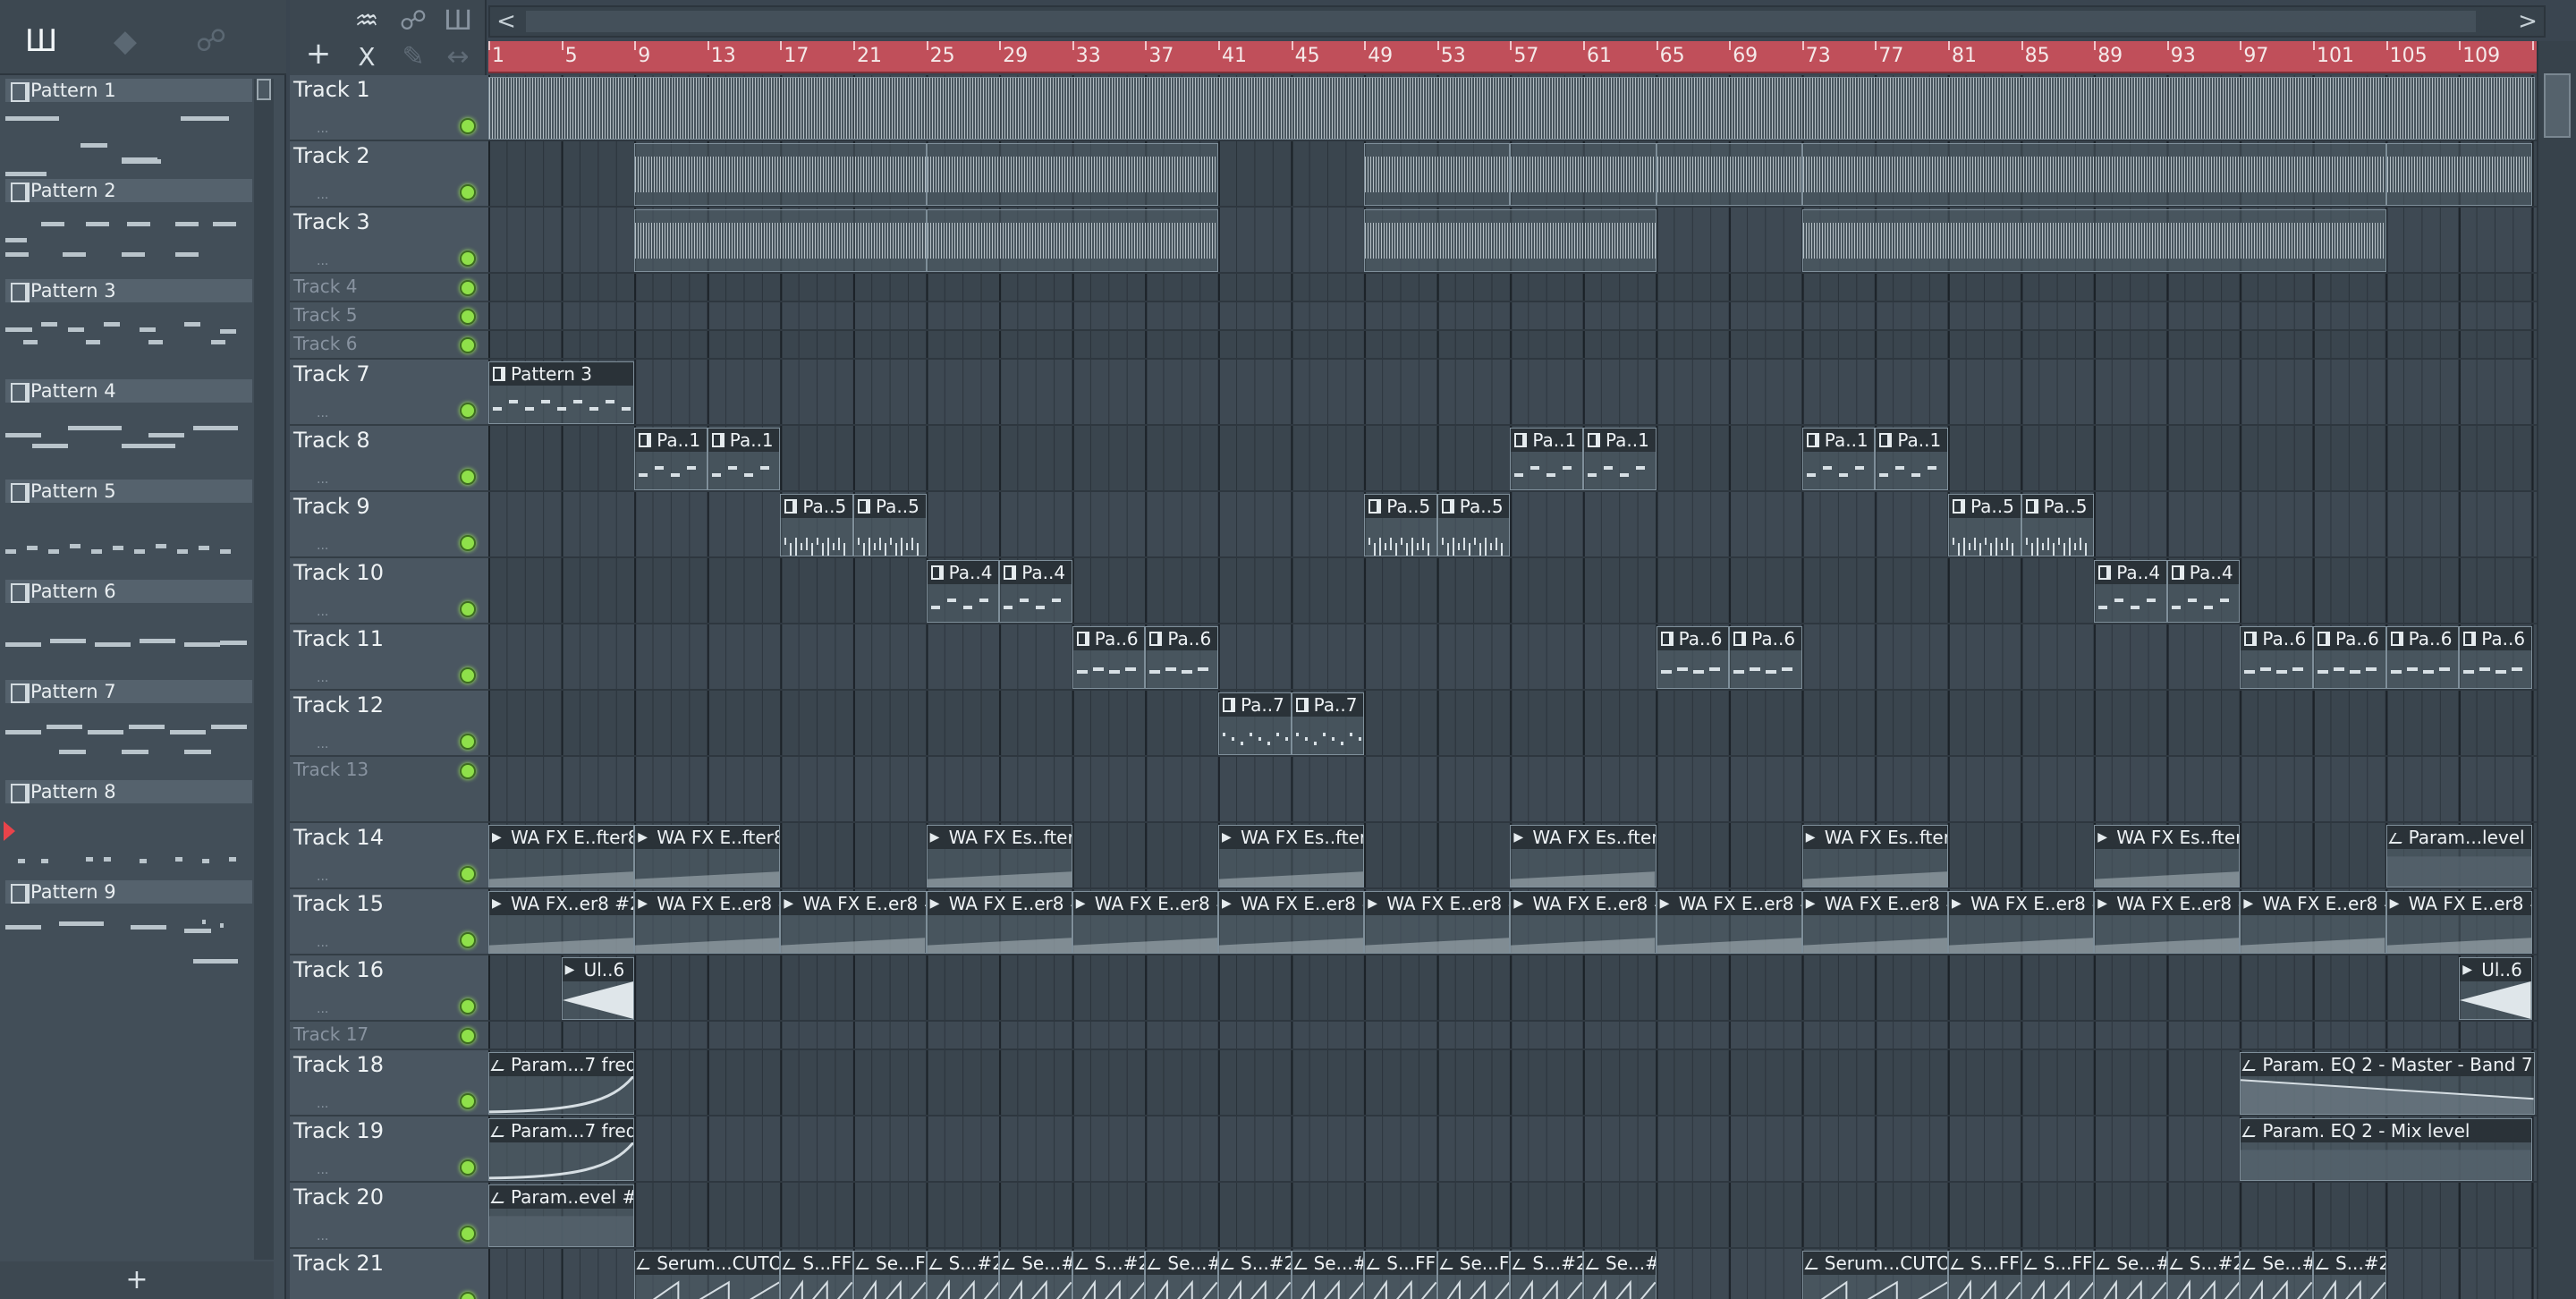 This screenshot has height=1299, width=2576. What do you see at coordinates (1255, 723) in the screenshot?
I see `pattern-clip: Pa..7` at bounding box center [1255, 723].